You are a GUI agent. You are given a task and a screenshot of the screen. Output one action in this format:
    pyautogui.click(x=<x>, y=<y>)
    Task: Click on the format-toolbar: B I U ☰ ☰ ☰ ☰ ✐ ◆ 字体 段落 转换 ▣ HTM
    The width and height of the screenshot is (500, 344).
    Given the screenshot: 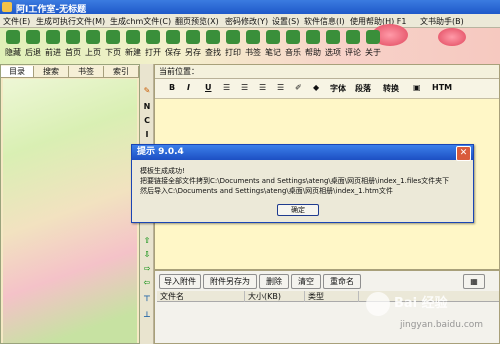 What is the action you would take?
    pyautogui.click(x=327, y=89)
    